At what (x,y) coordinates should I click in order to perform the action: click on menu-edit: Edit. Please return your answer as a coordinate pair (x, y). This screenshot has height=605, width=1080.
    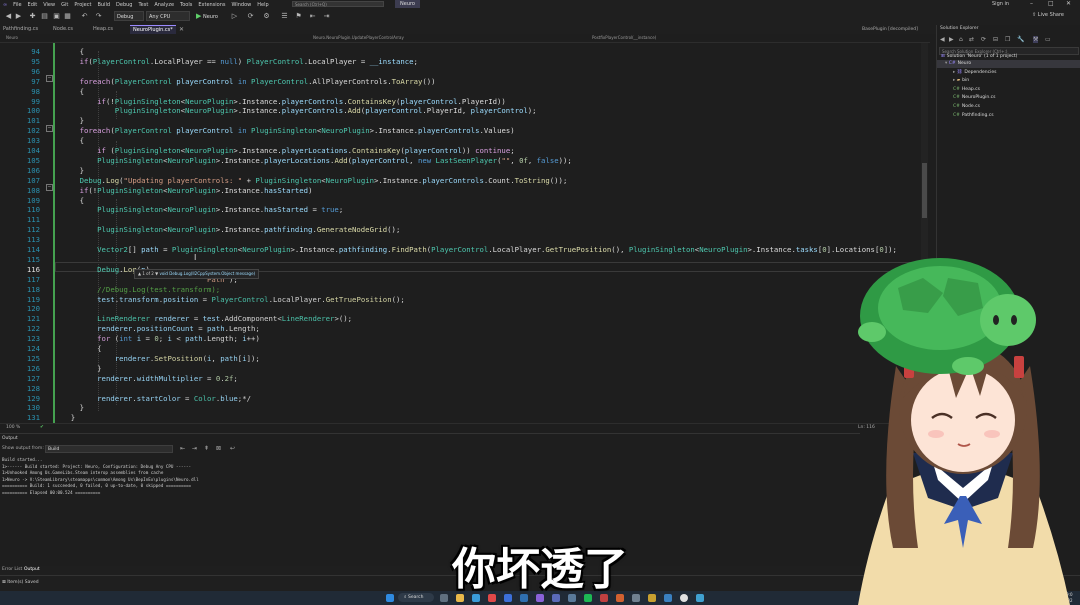
    Looking at the image, I should click on (33, 5).